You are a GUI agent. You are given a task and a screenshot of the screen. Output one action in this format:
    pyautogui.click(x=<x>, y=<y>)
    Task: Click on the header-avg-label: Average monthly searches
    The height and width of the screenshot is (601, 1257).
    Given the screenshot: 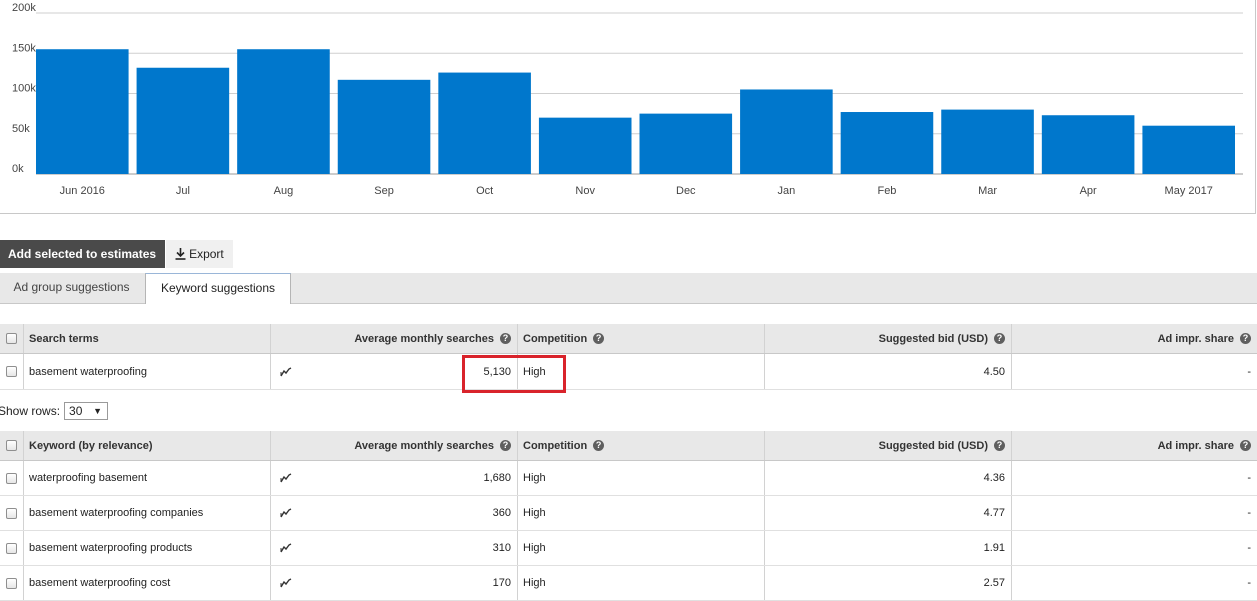 What is the action you would take?
    pyautogui.click(x=424, y=445)
    